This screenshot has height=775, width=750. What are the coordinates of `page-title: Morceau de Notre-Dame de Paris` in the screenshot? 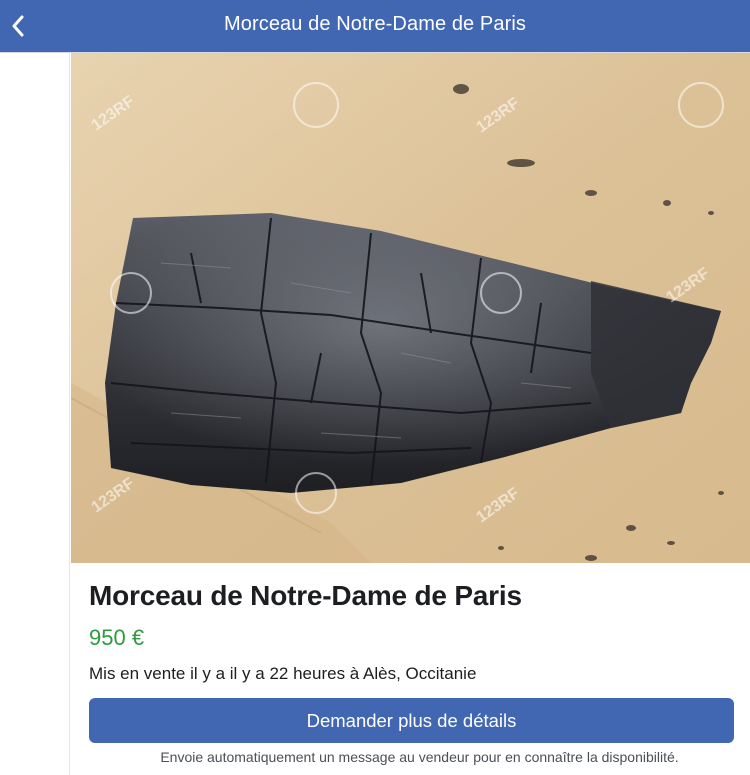 It's located at (374, 24).